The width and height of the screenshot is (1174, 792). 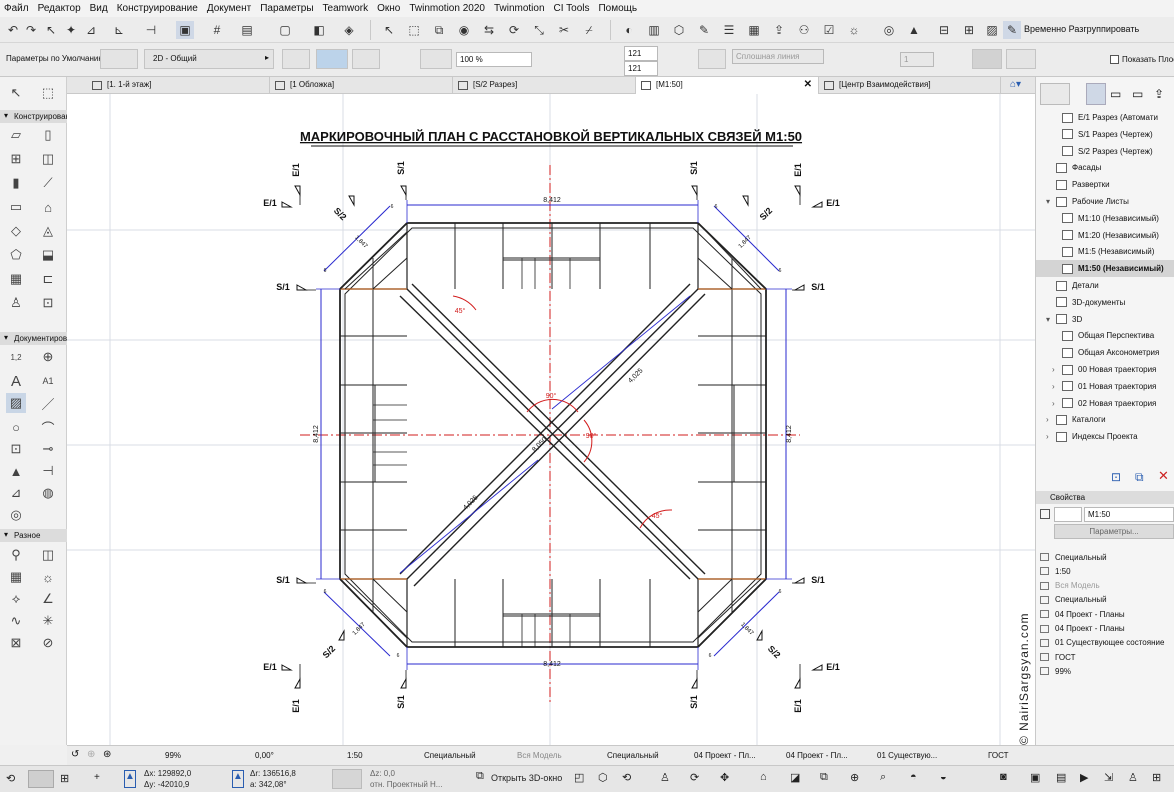 What do you see at coordinates (603, 777) in the screenshot?
I see `cube-icon: ⬡` at bounding box center [603, 777].